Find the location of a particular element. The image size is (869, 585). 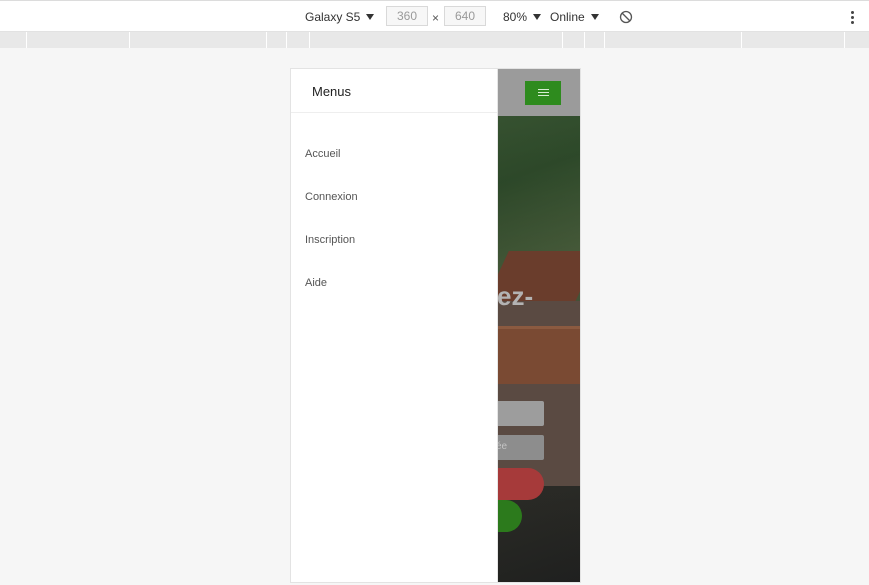

device-select: Galaxy S5 is located at coordinates (340, 17).